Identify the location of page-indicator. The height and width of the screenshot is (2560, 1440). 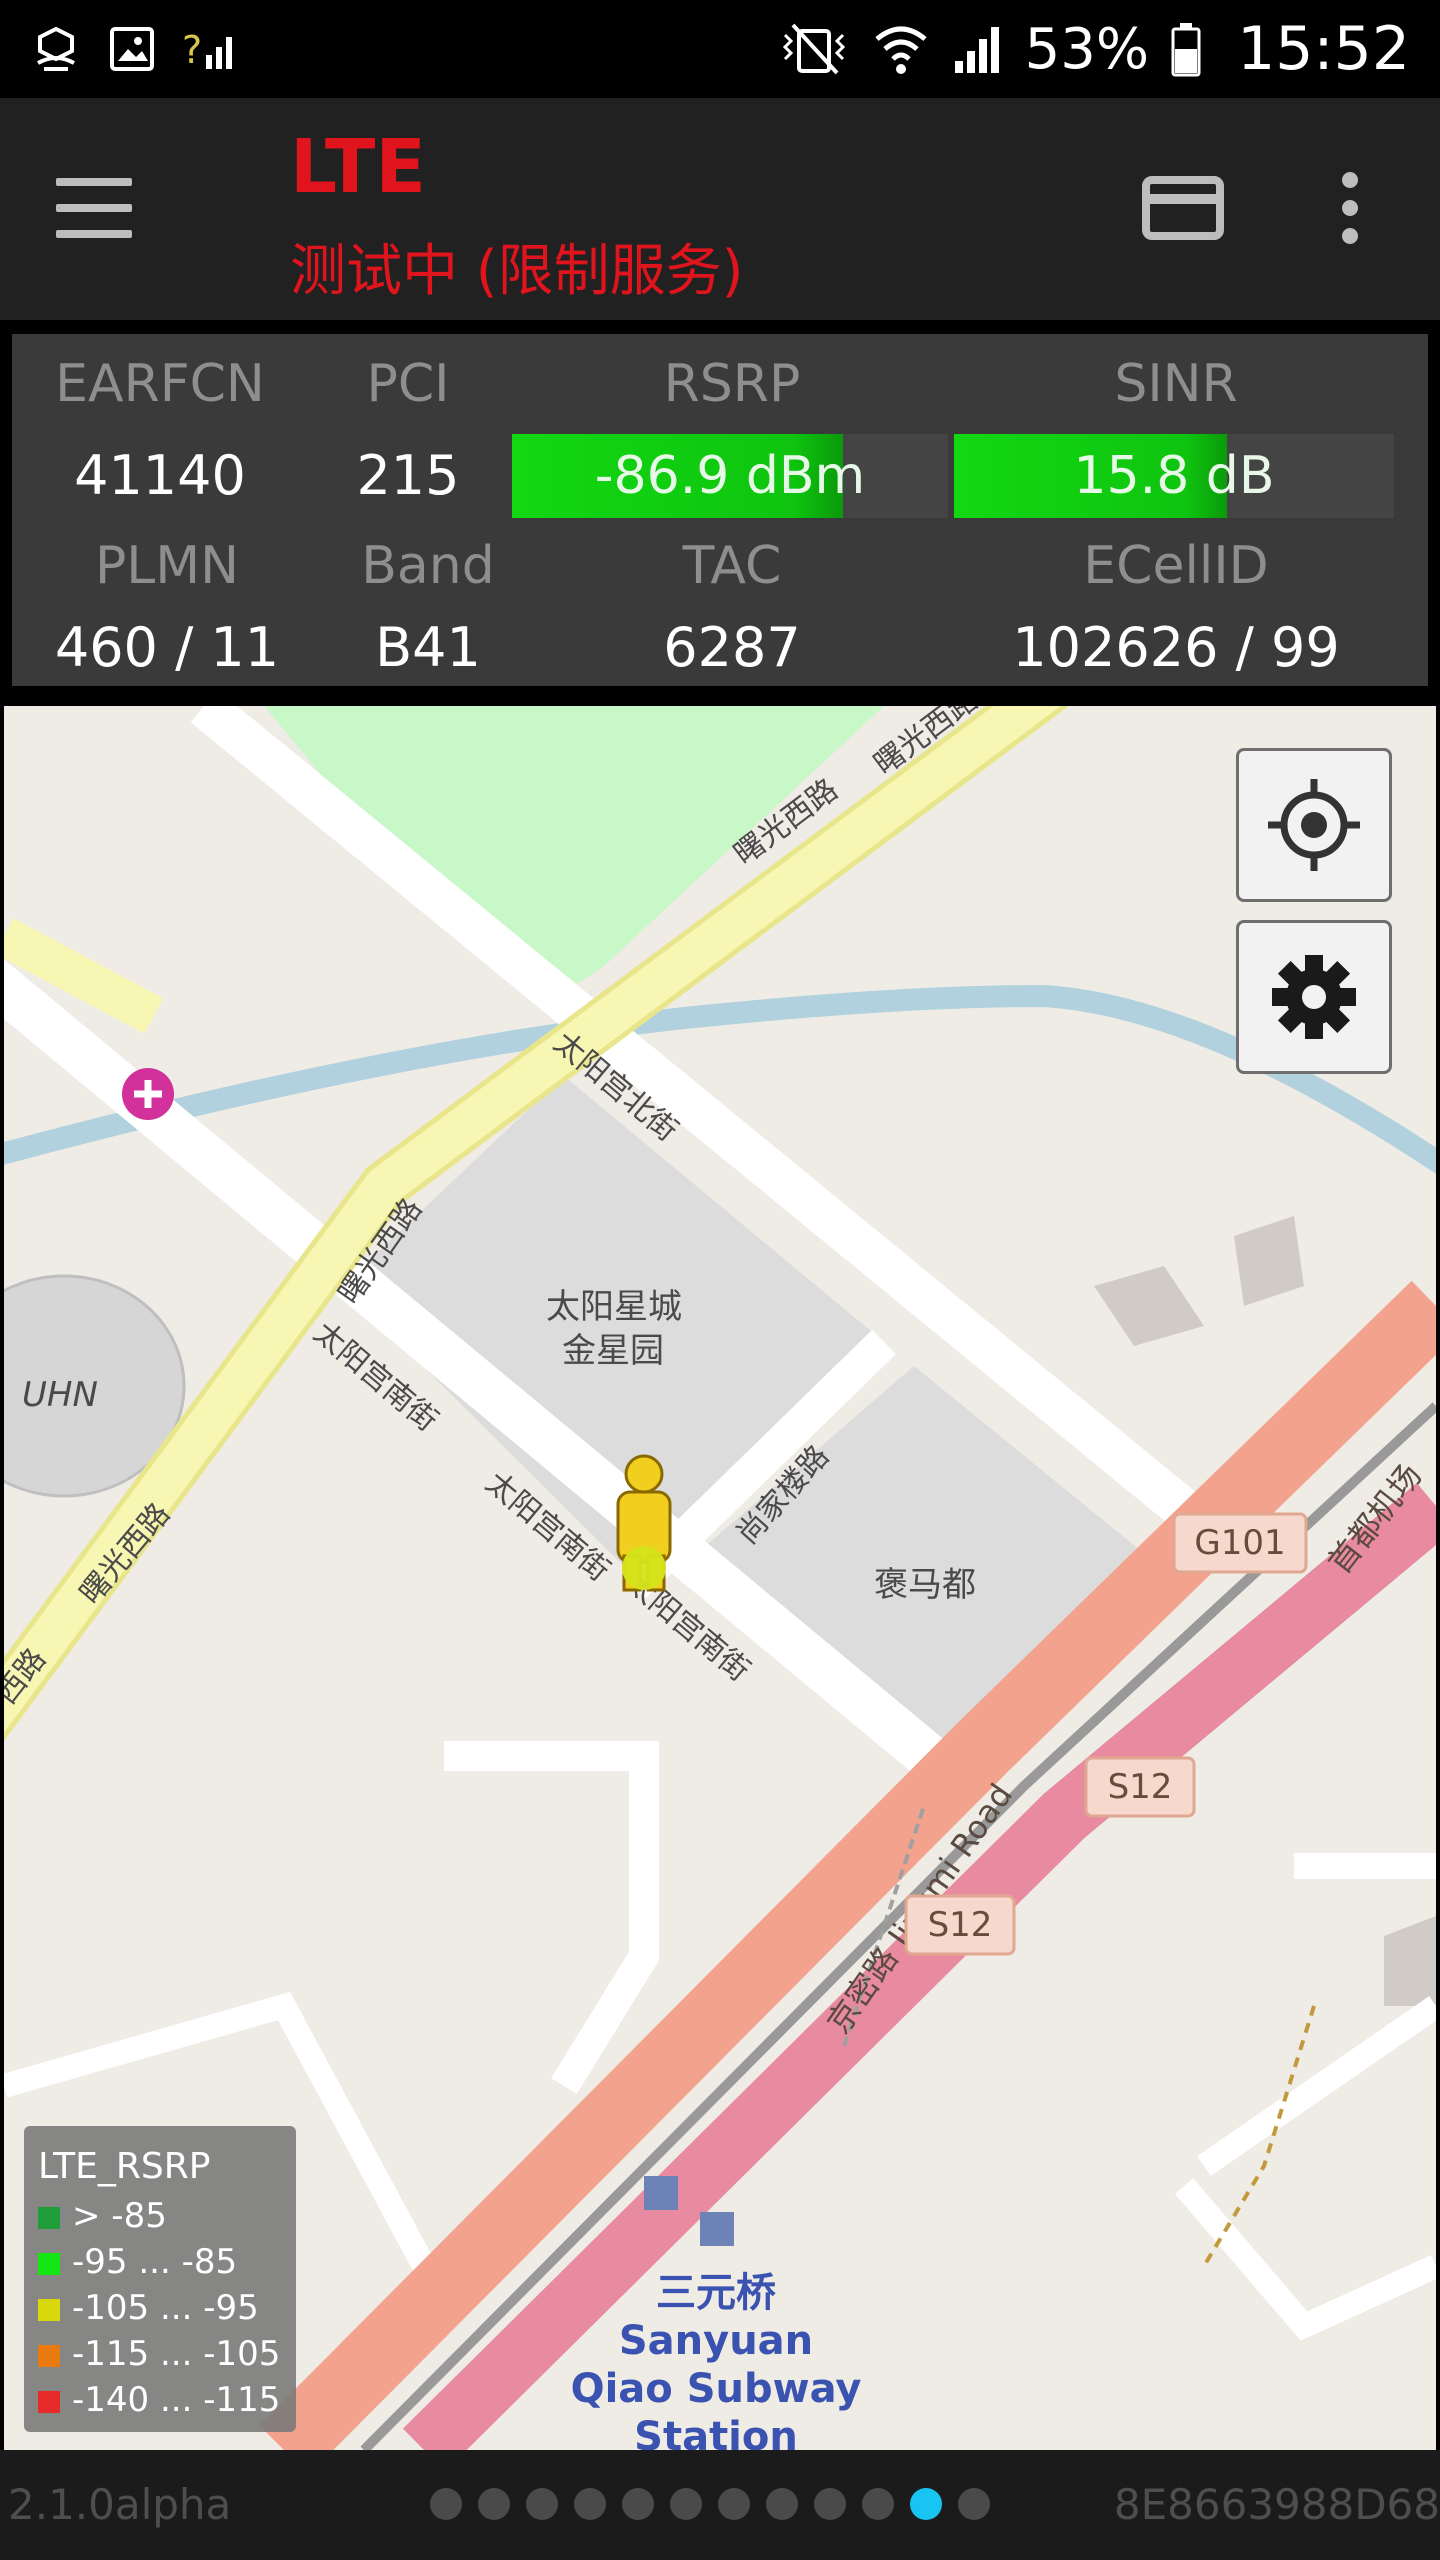
(710, 2505).